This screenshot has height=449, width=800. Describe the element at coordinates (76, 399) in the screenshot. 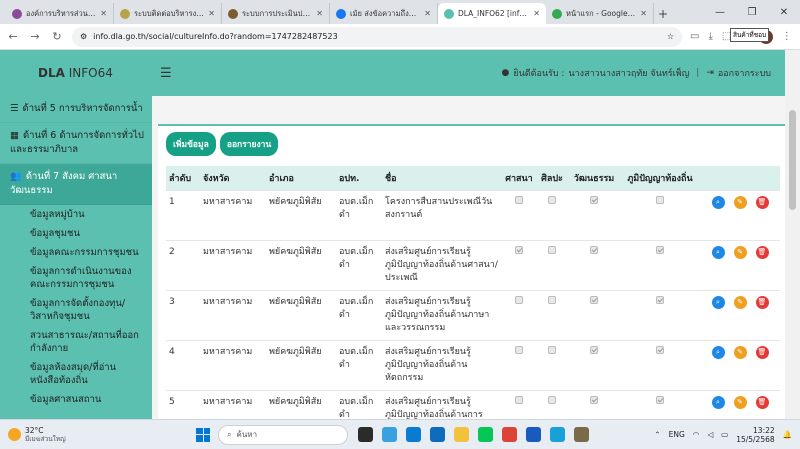

I see `sidebar-item: ข้อมูลศาสนสถาน` at that location.